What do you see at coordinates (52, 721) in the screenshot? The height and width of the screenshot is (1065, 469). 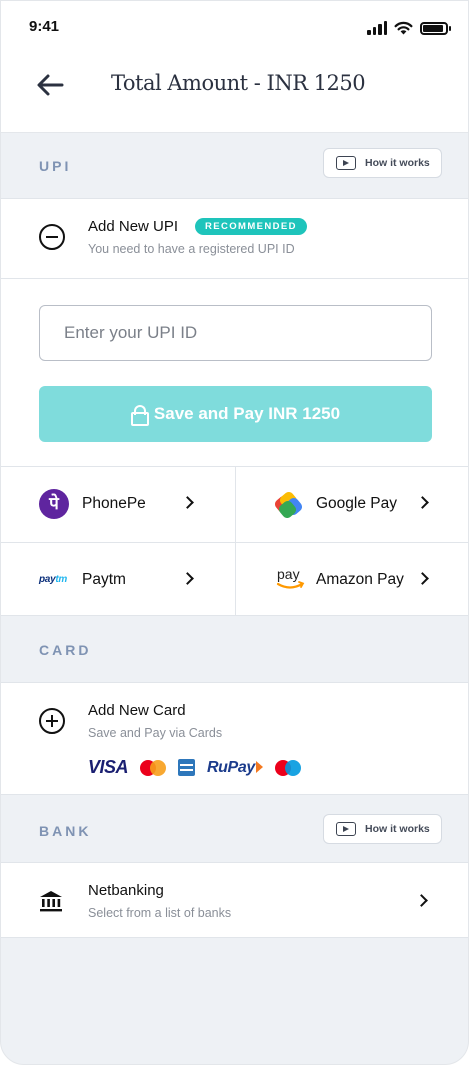 I see `add-plus-icon` at bounding box center [52, 721].